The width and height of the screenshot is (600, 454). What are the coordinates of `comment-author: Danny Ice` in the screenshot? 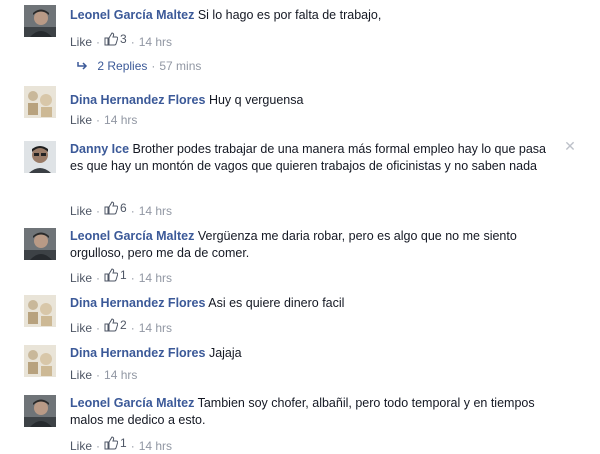 It's located at (99, 149).